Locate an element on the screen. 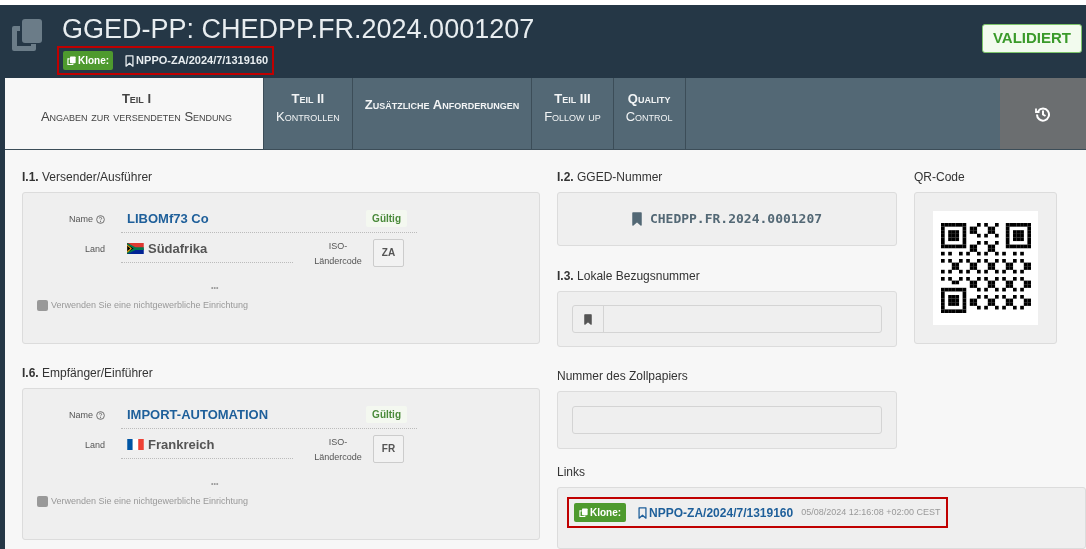 This screenshot has height=549, width=1086. country-value: Südafrika is located at coordinates (178, 248).